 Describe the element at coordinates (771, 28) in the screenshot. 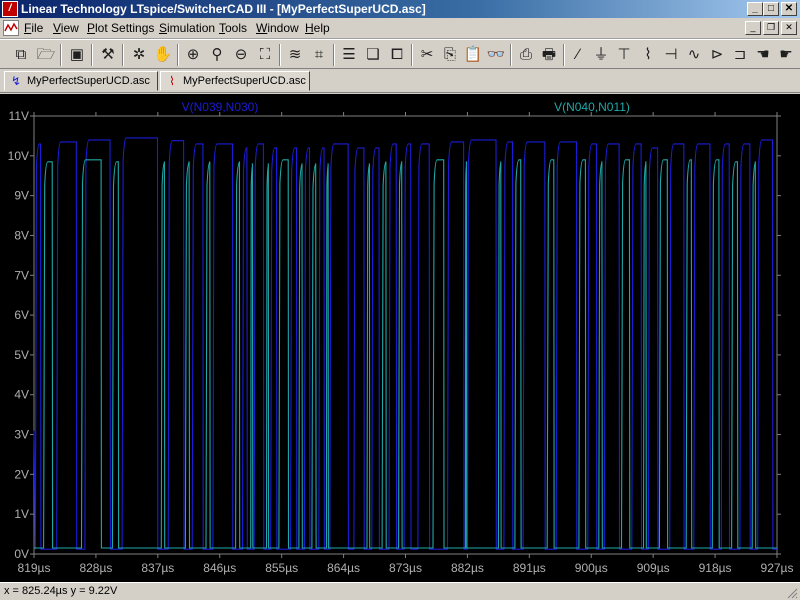

I see `mdi-restore-button: ❐` at that location.